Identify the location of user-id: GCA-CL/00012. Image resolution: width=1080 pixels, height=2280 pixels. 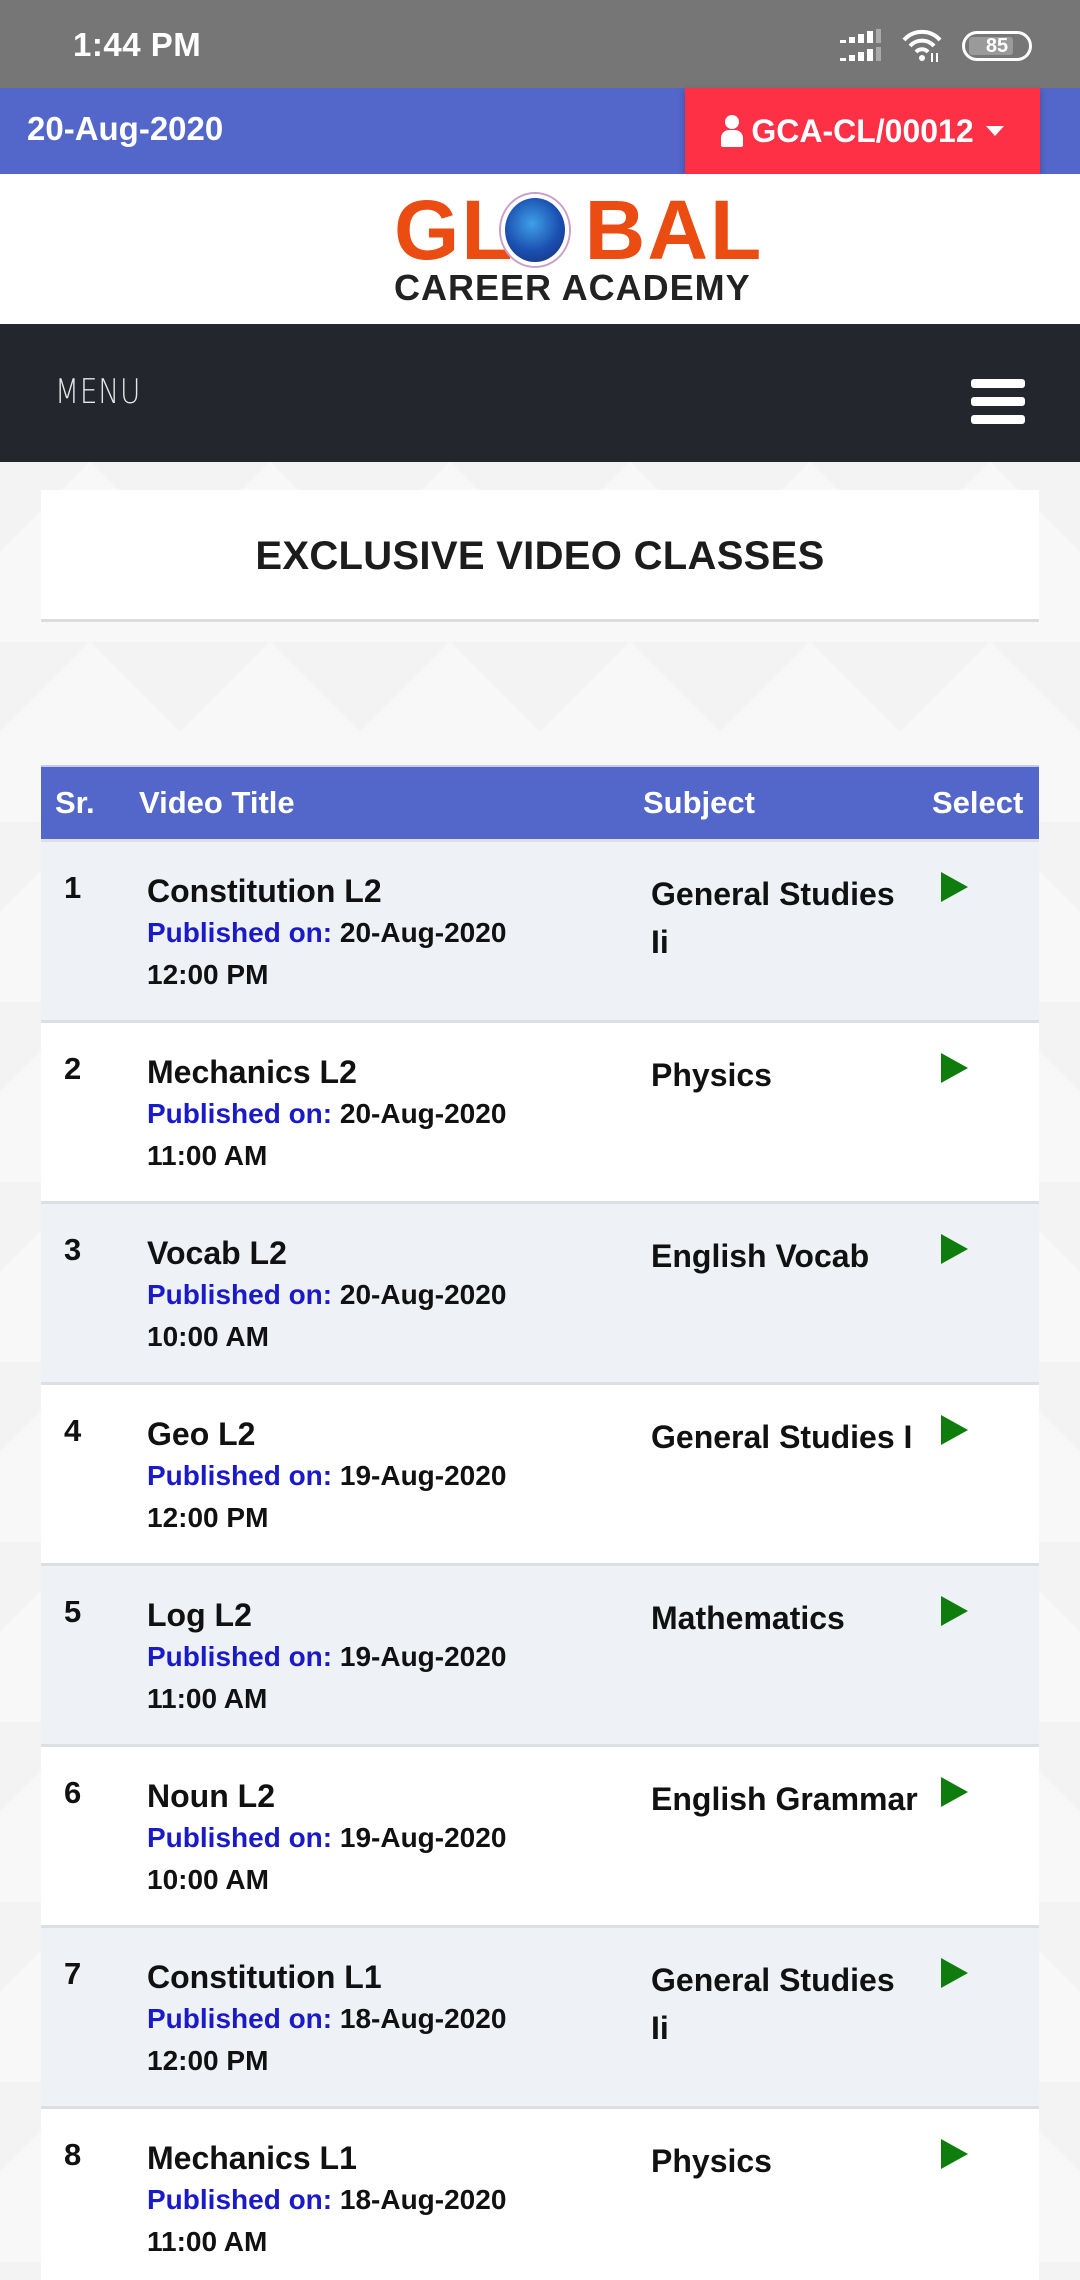
(862, 130).